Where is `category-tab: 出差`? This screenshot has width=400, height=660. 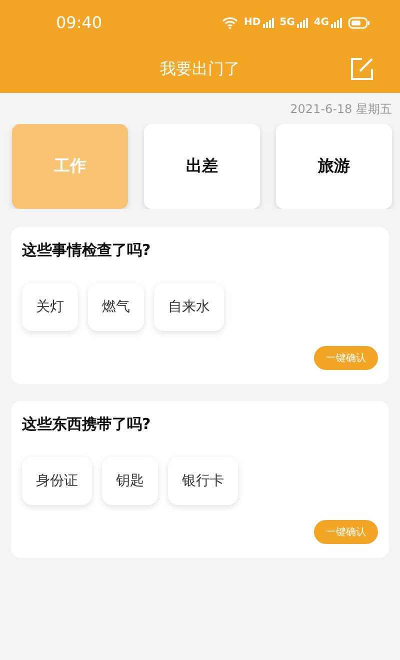 category-tab: 出差 is located at coordinates (202, 166).